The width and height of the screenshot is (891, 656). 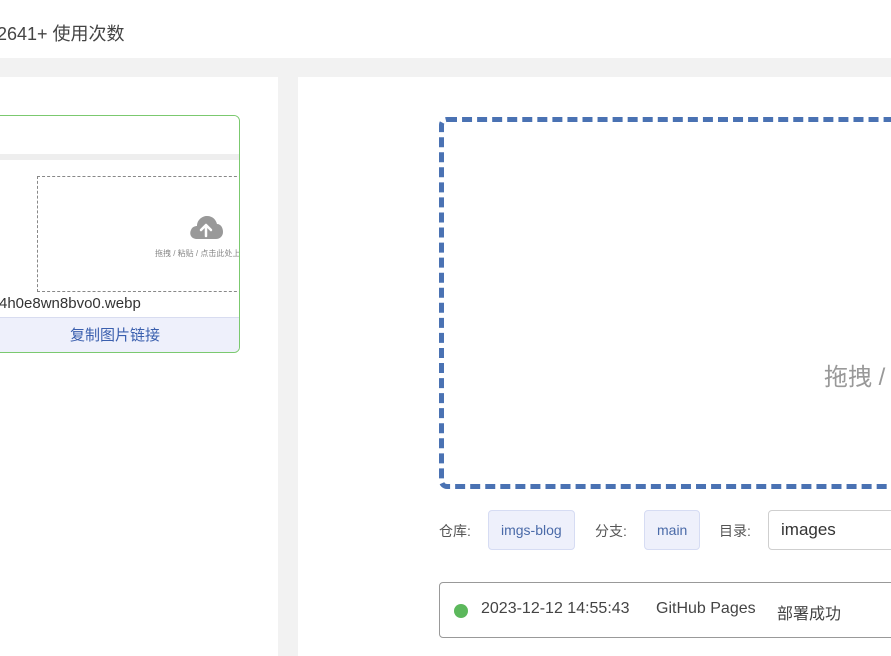 What do you see at coordinates (70, 303) in the screenshot?
I see `image-filename: 4h0e8wn8bvo0.webp` at bounding box center [70, 303].